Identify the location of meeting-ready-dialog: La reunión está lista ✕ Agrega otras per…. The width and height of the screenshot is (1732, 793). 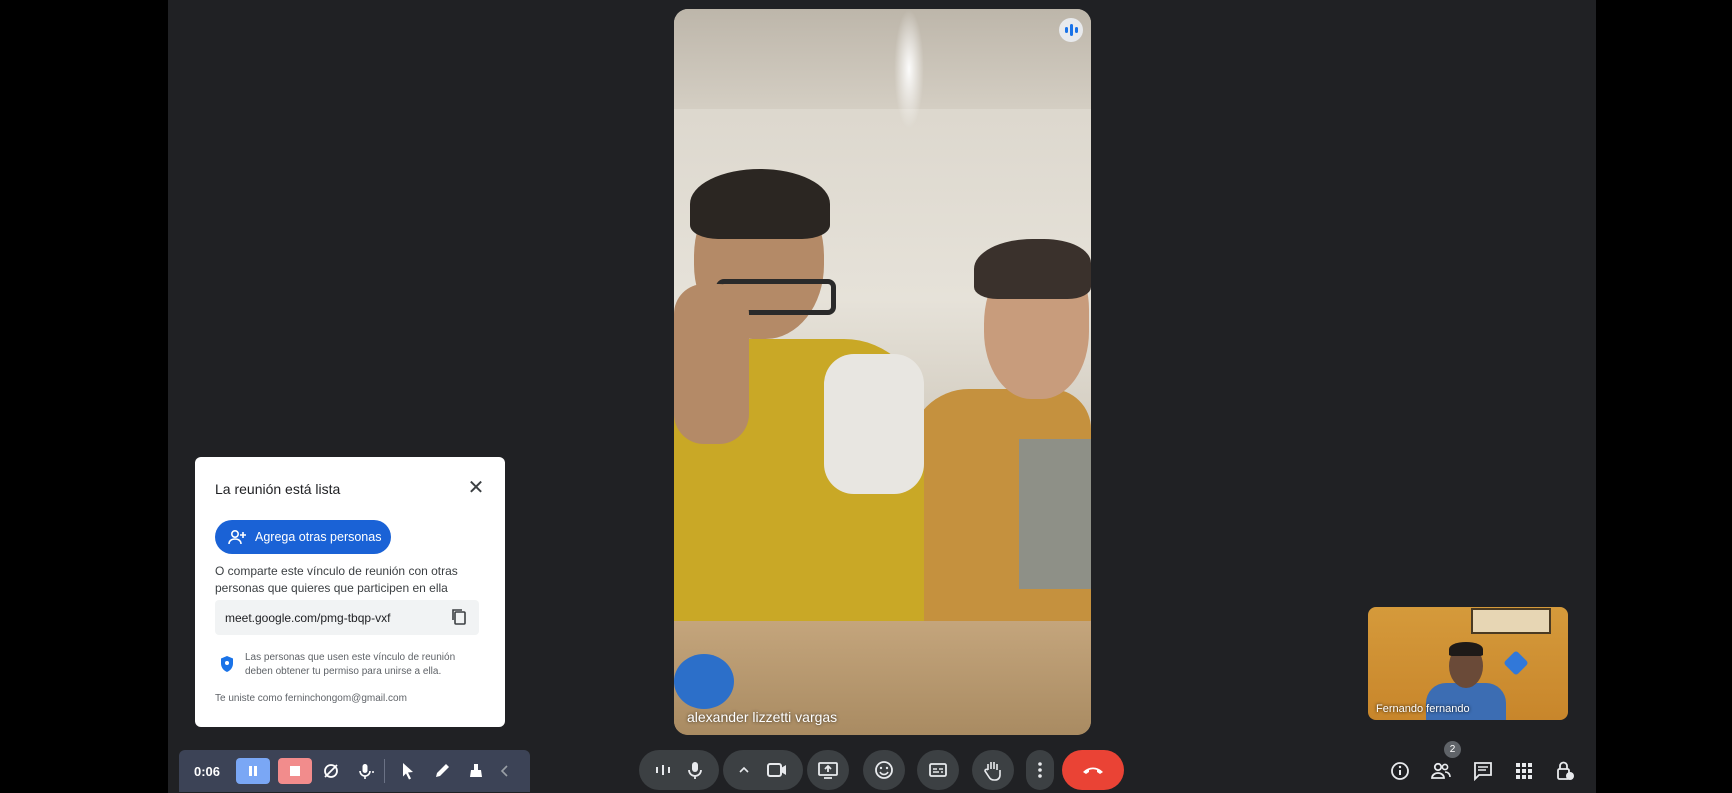
(350, 592).